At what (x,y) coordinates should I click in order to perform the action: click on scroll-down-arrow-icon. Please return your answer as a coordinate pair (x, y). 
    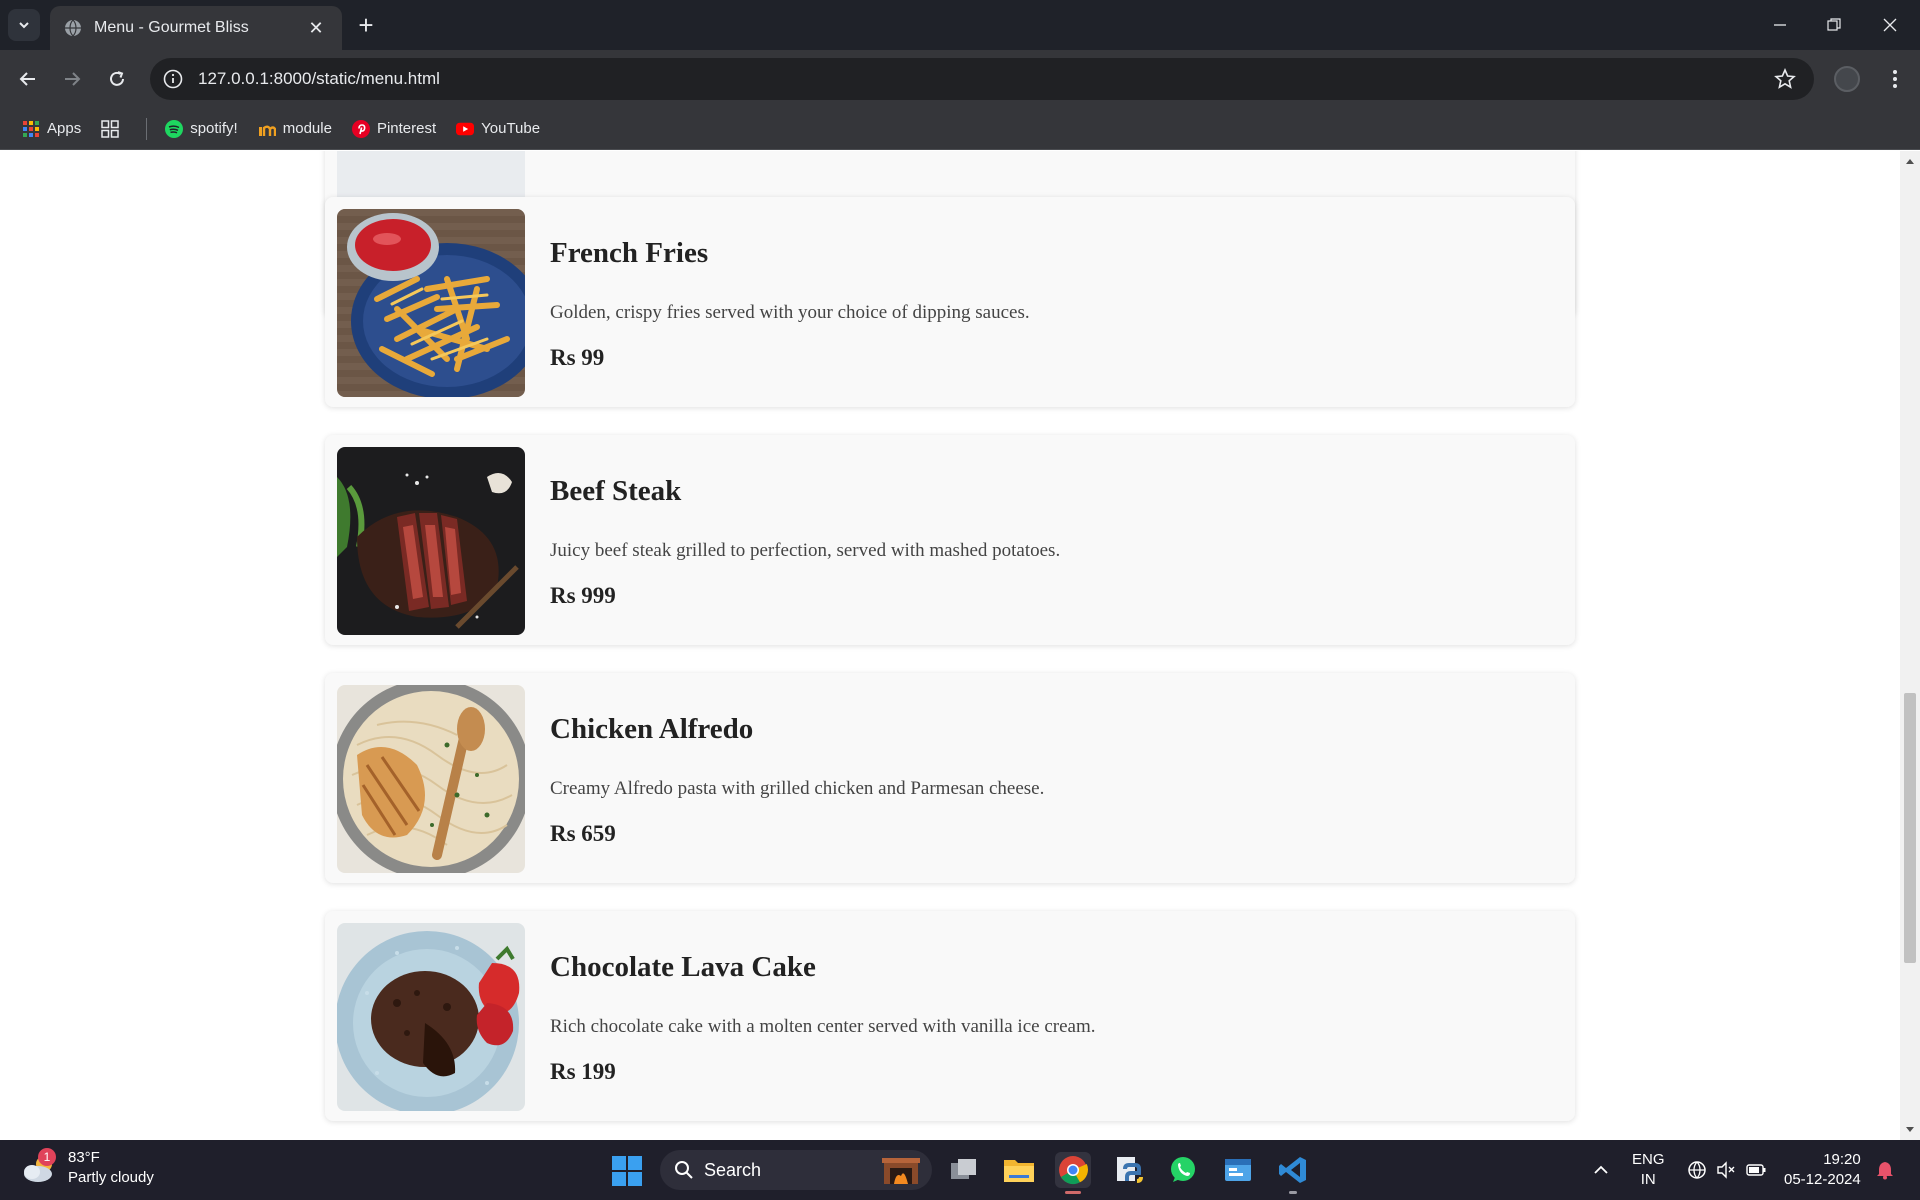
    Looking at the image, I should click on (1910, 1129).